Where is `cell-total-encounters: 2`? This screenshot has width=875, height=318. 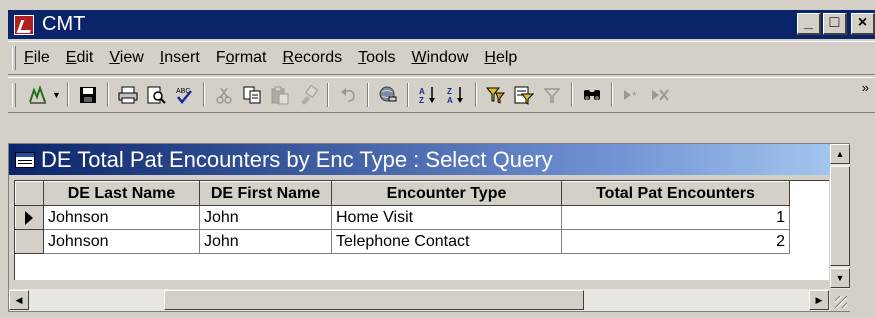 cell-total-encounters: 2 is located at coordinates (675, 241).